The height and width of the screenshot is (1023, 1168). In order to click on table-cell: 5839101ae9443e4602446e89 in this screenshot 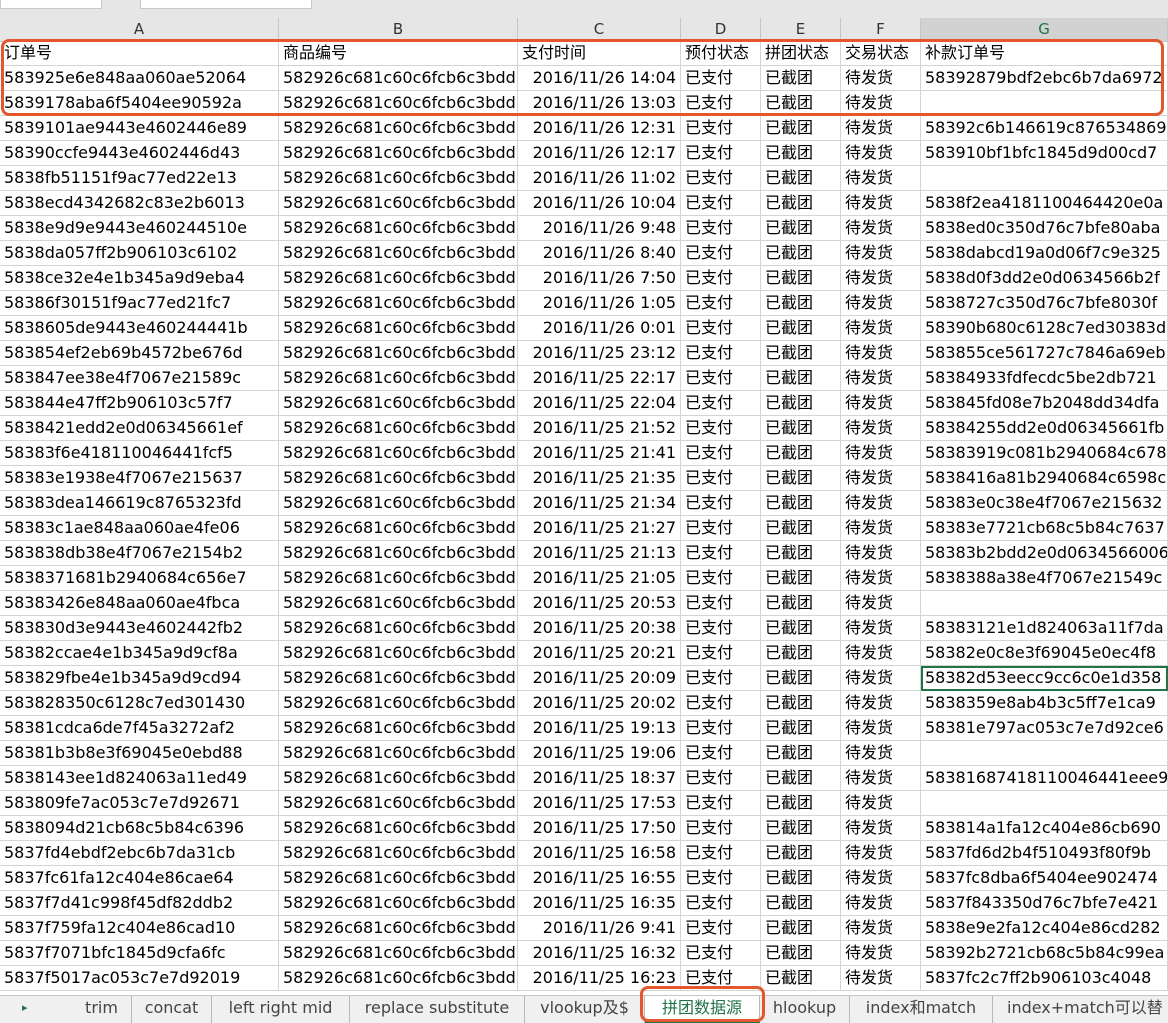, I will do `click(139, 128)`.